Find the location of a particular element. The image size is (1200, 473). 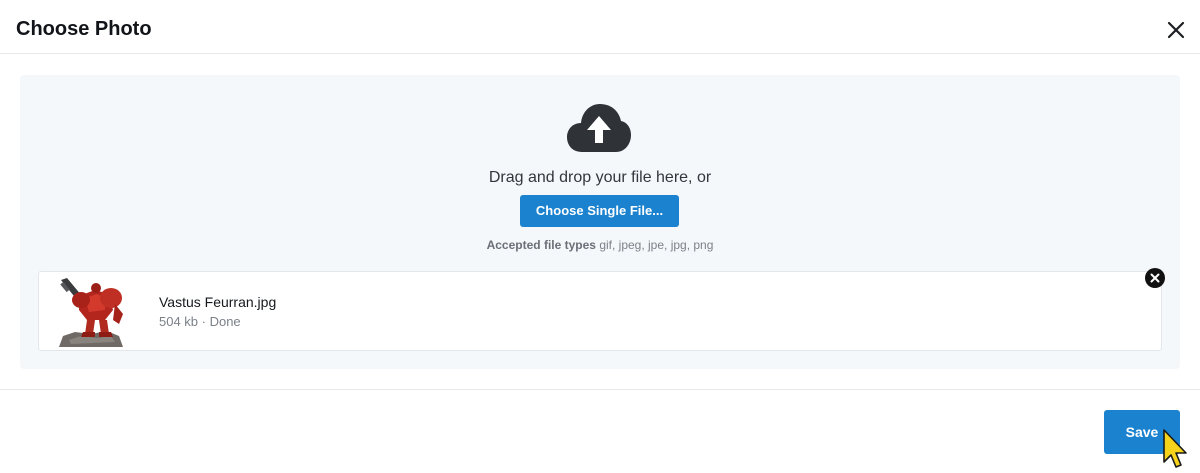

dialog-title: Choose Photo is located at coordinates (84, 29).